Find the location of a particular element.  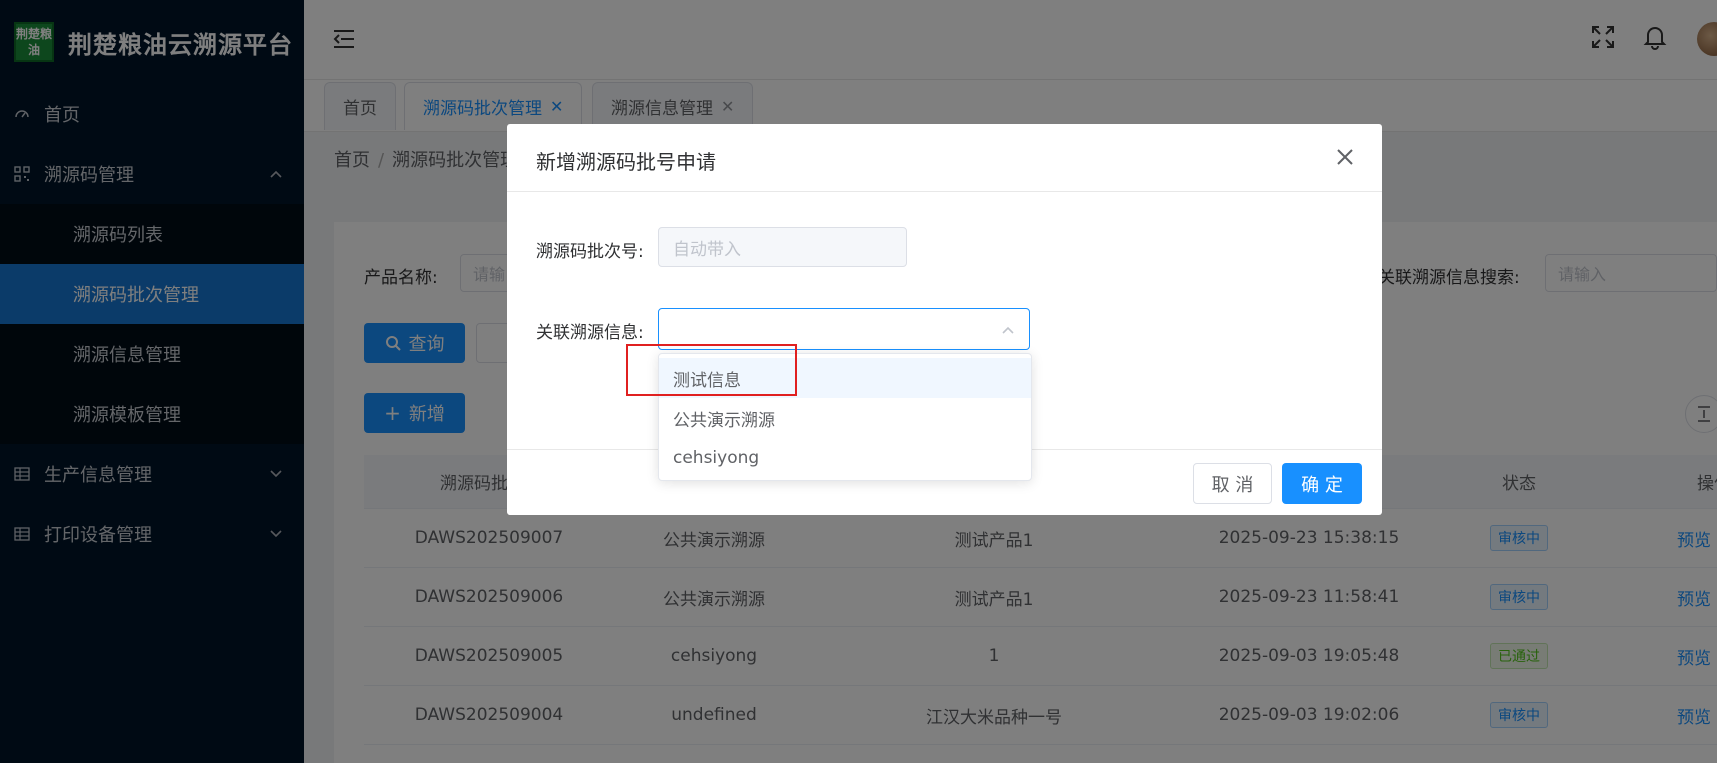

confirm-button: 确 定 is located at coordinates (1322, 483).